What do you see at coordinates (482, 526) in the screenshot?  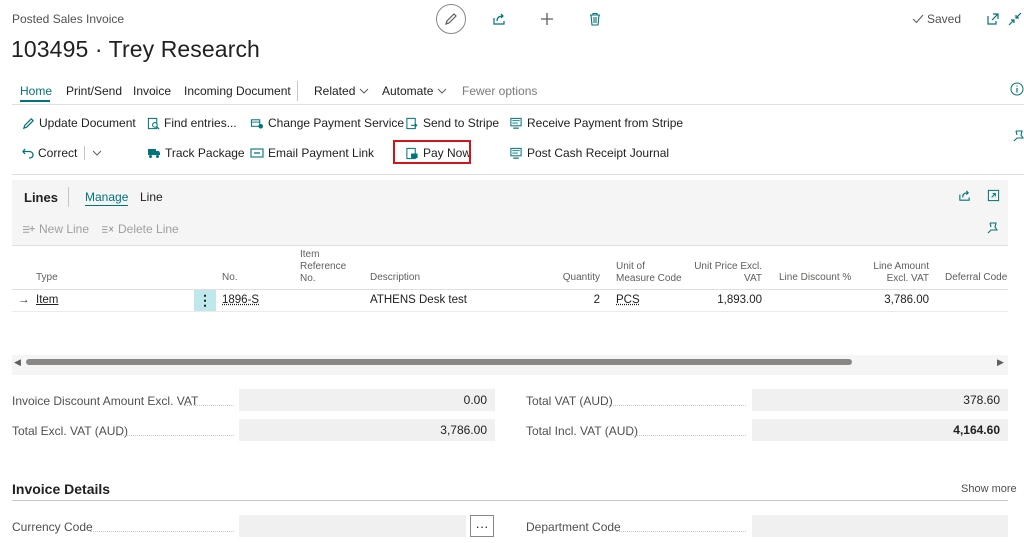 I see `currency-lookup-button: ···` at bounding box center [482, 526].